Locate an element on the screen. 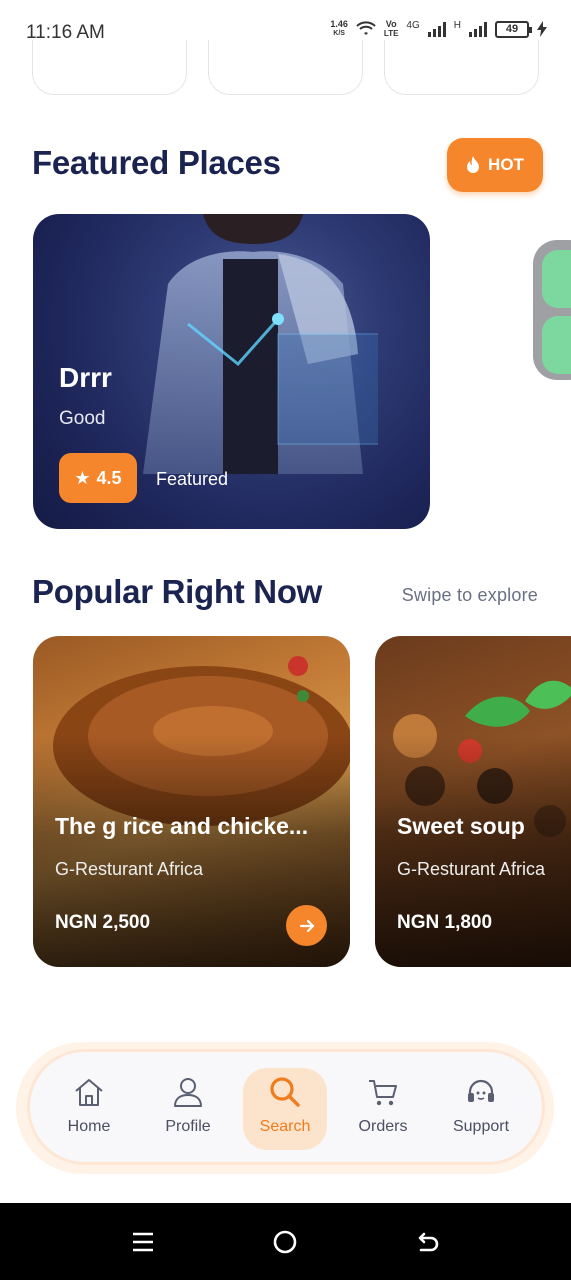 This screenshot has width=571, height=1280. network-speed: 1.46 K/S is located at coordinates (339, 28).